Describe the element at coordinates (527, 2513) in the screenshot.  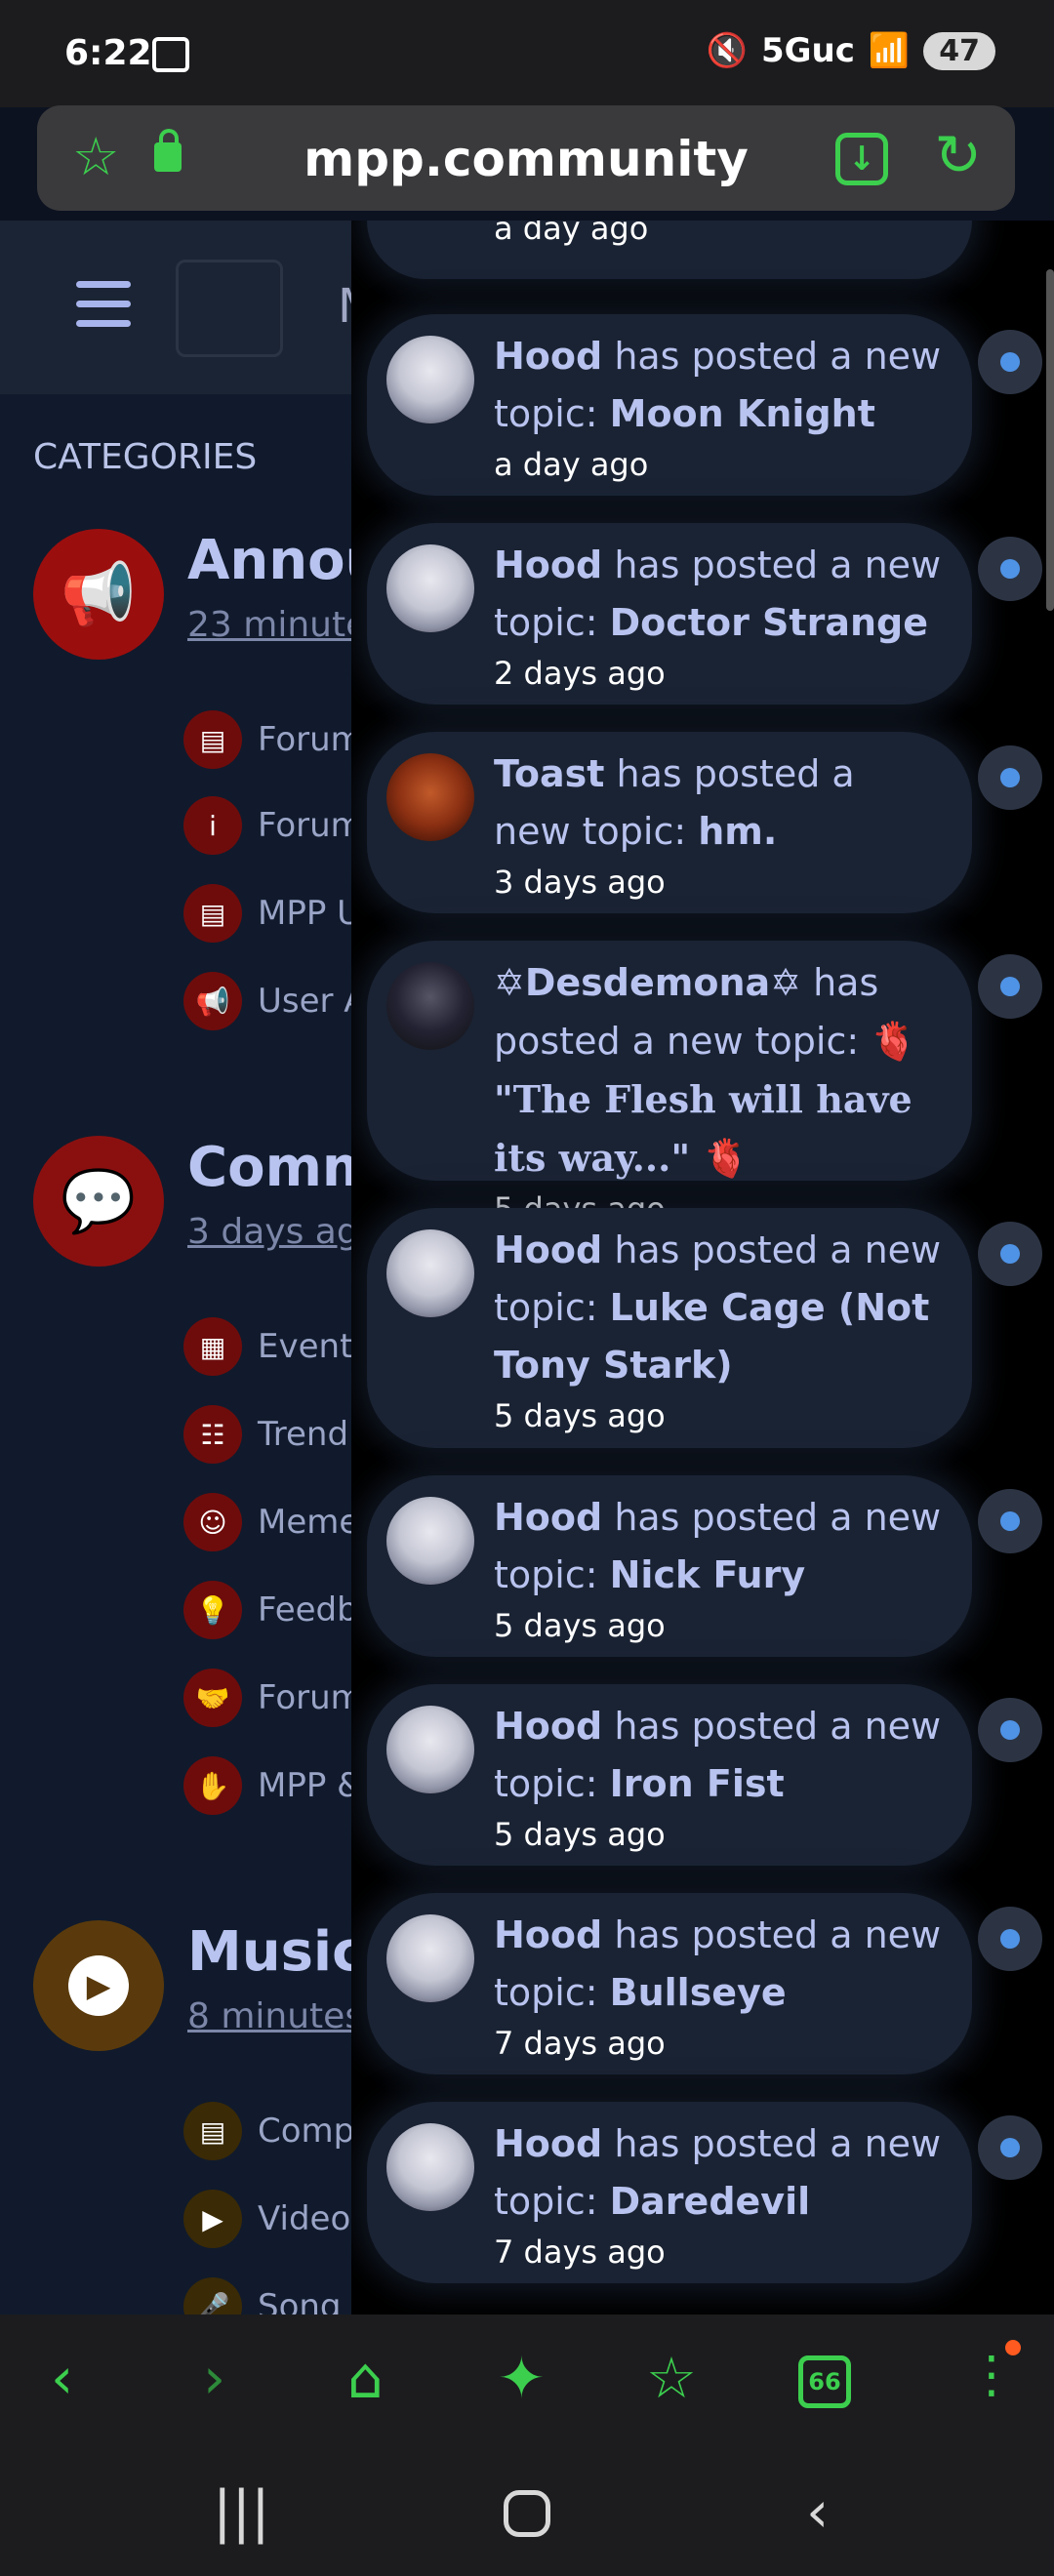
I see `home-button-icon` at that location.